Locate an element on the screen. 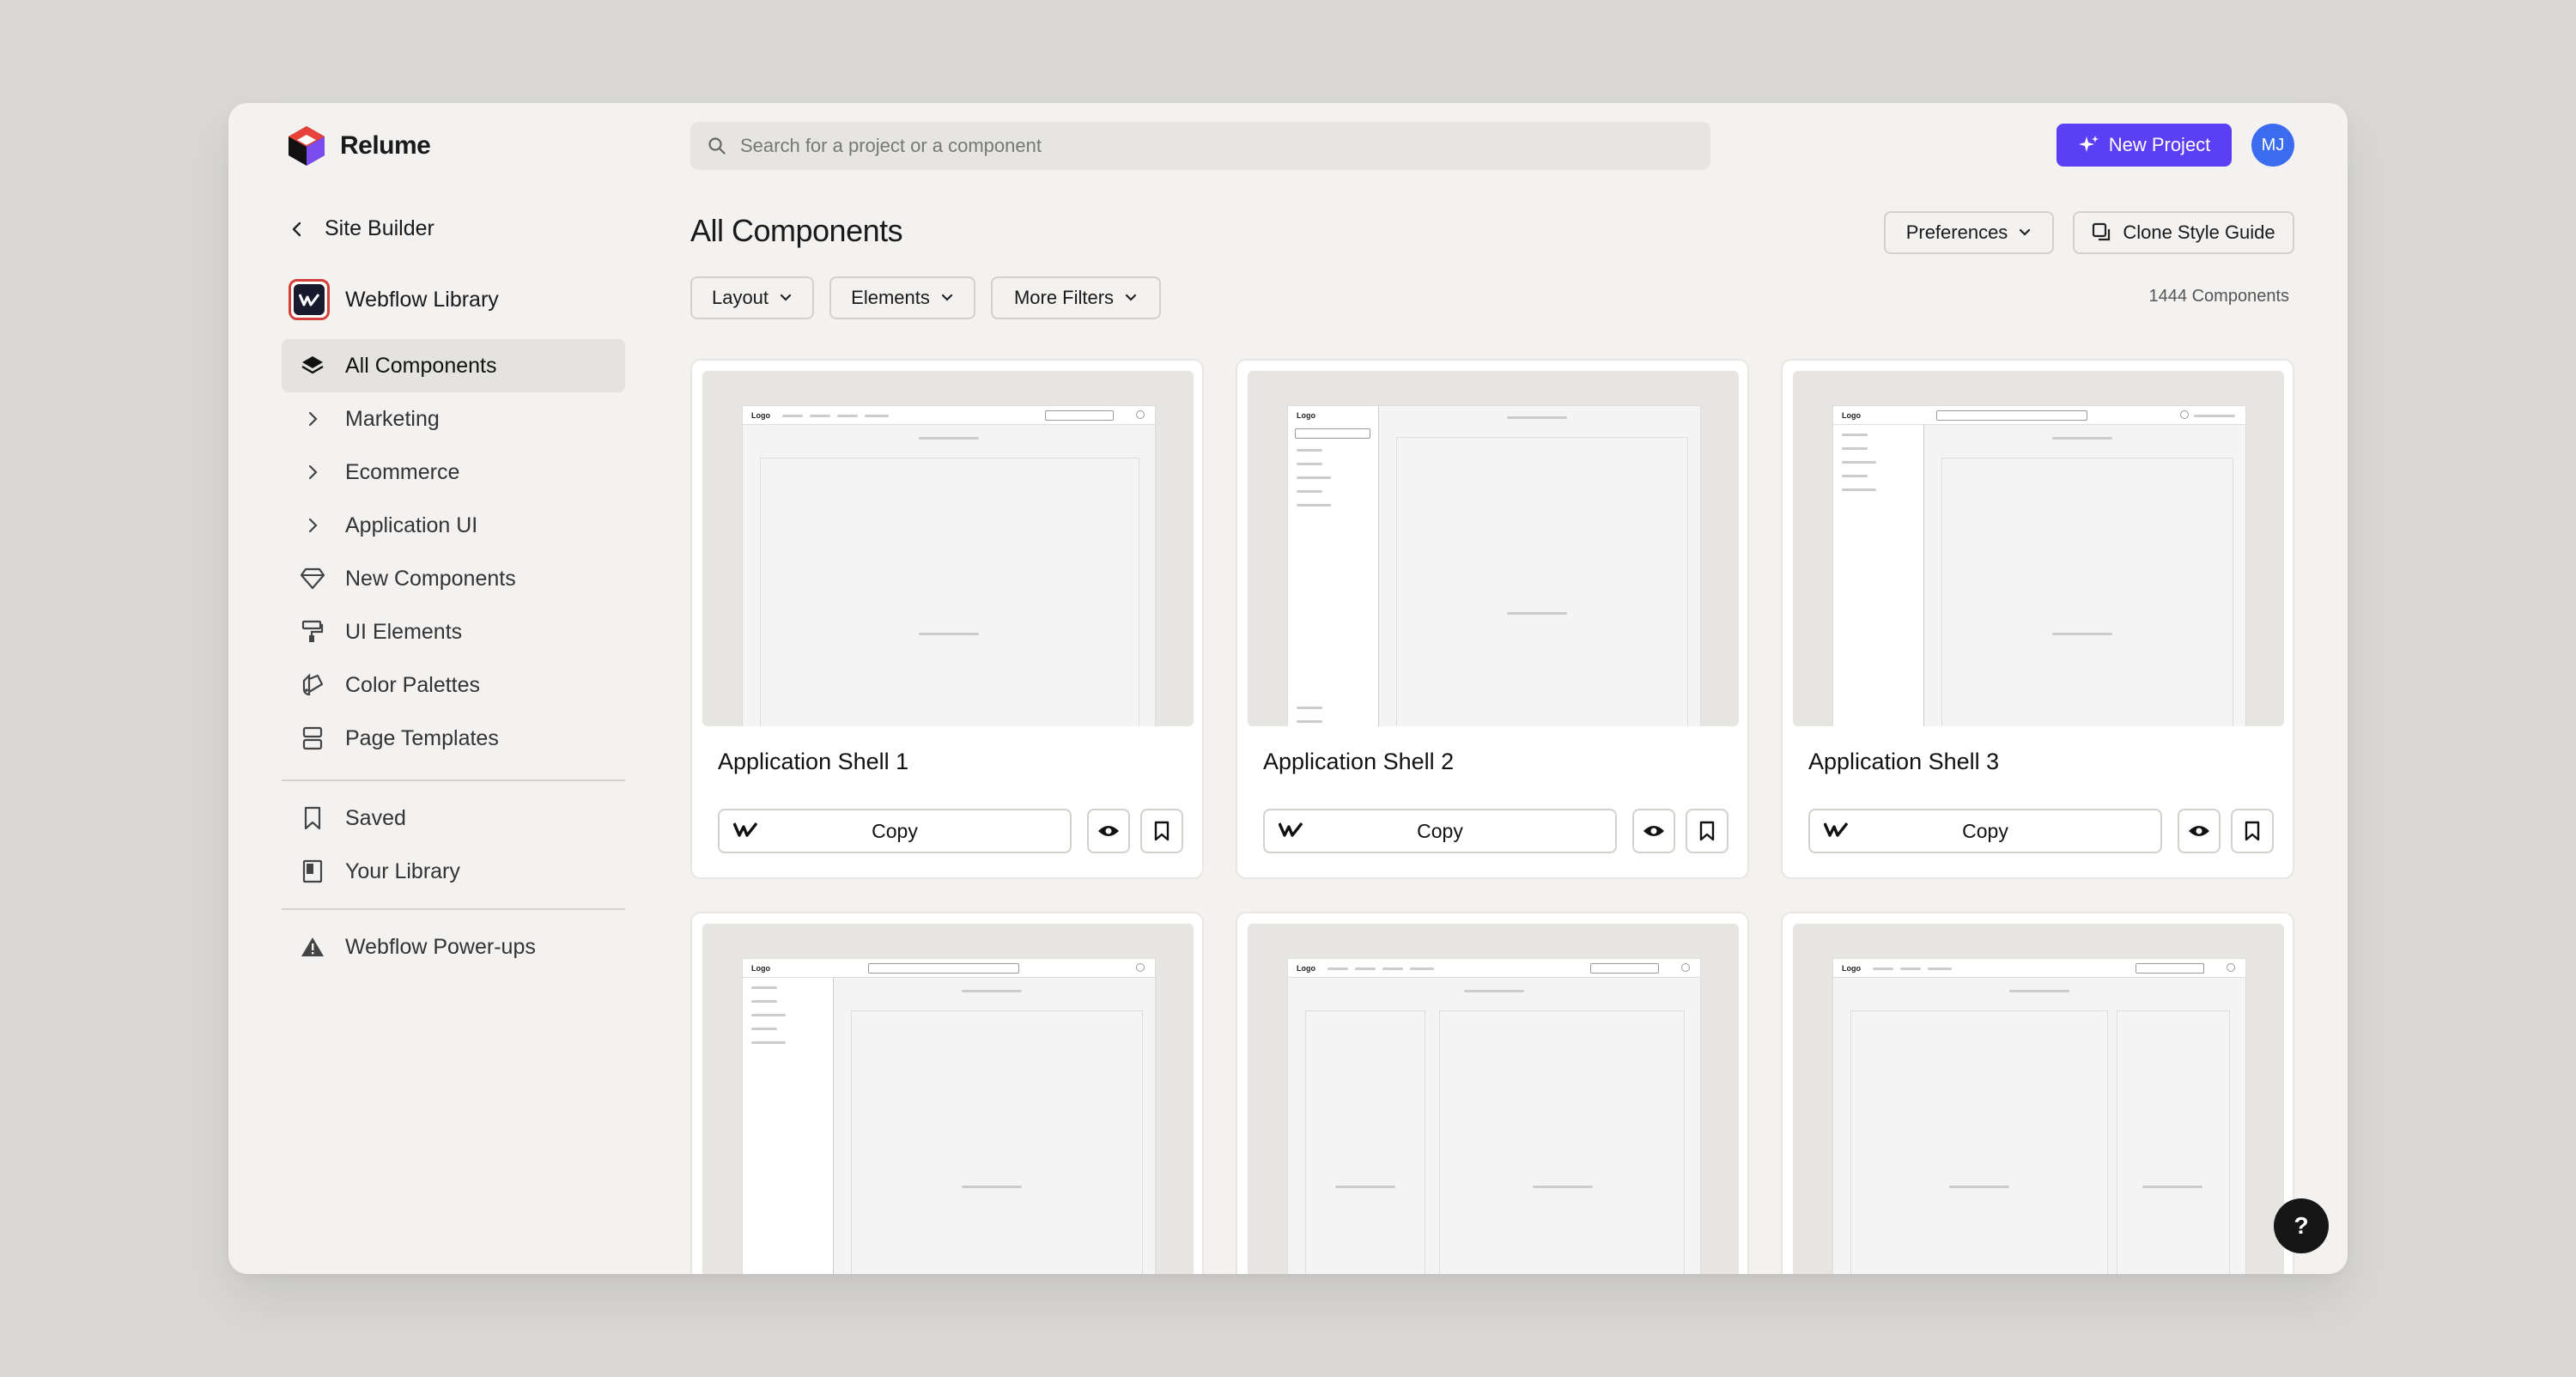 The width and height of the screenshot is (2576, 1377). sidebar-item-page-templates: Page Templates is located at coordinates (453, 738).